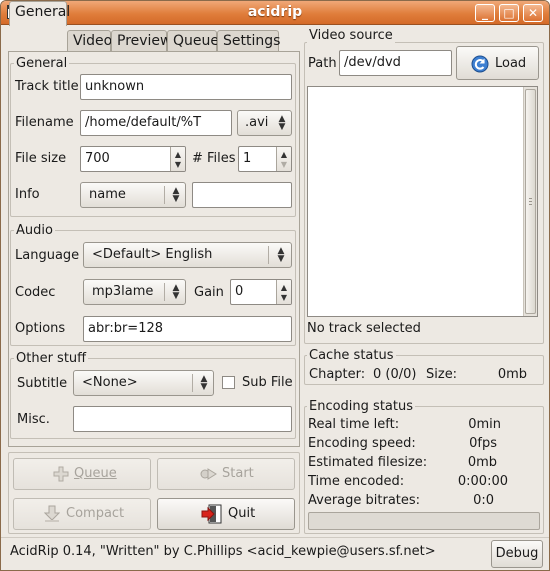 This screenshot has width=550, height=571. Describe the element at coordinates (283, 159) in the screenshot. I see `files-stepper-icon: ▲ ▼` at that location.